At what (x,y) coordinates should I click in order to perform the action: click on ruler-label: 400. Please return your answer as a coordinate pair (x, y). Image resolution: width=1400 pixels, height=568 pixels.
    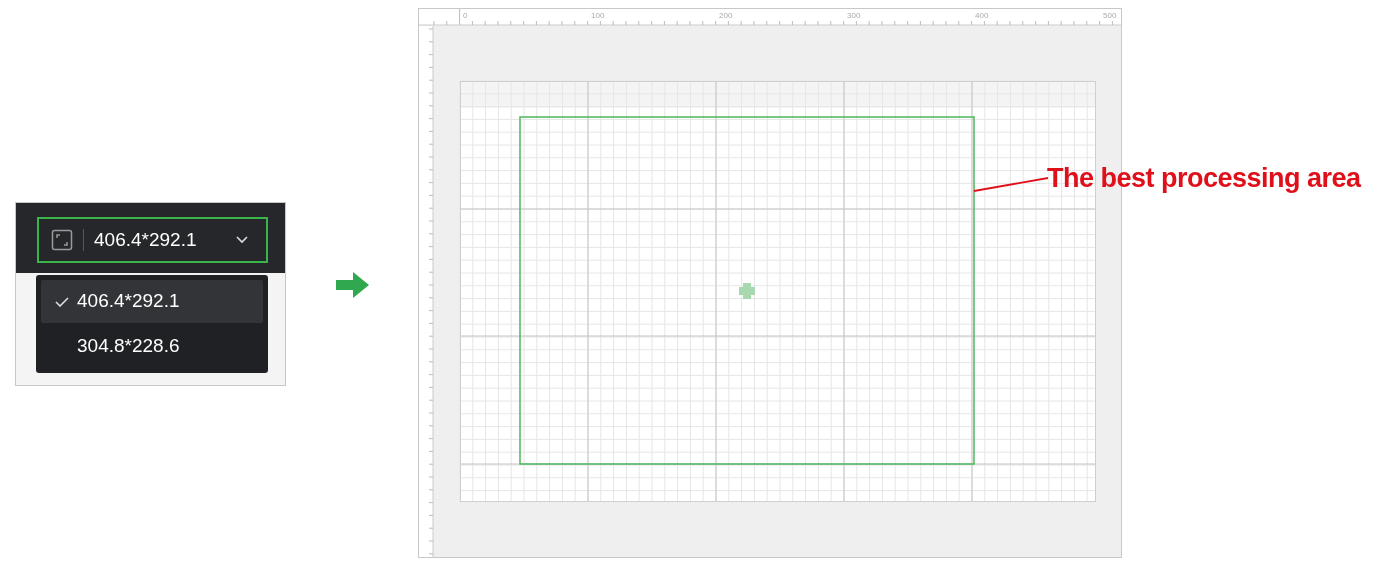
    Looking at the image, I should click on (982, 15).